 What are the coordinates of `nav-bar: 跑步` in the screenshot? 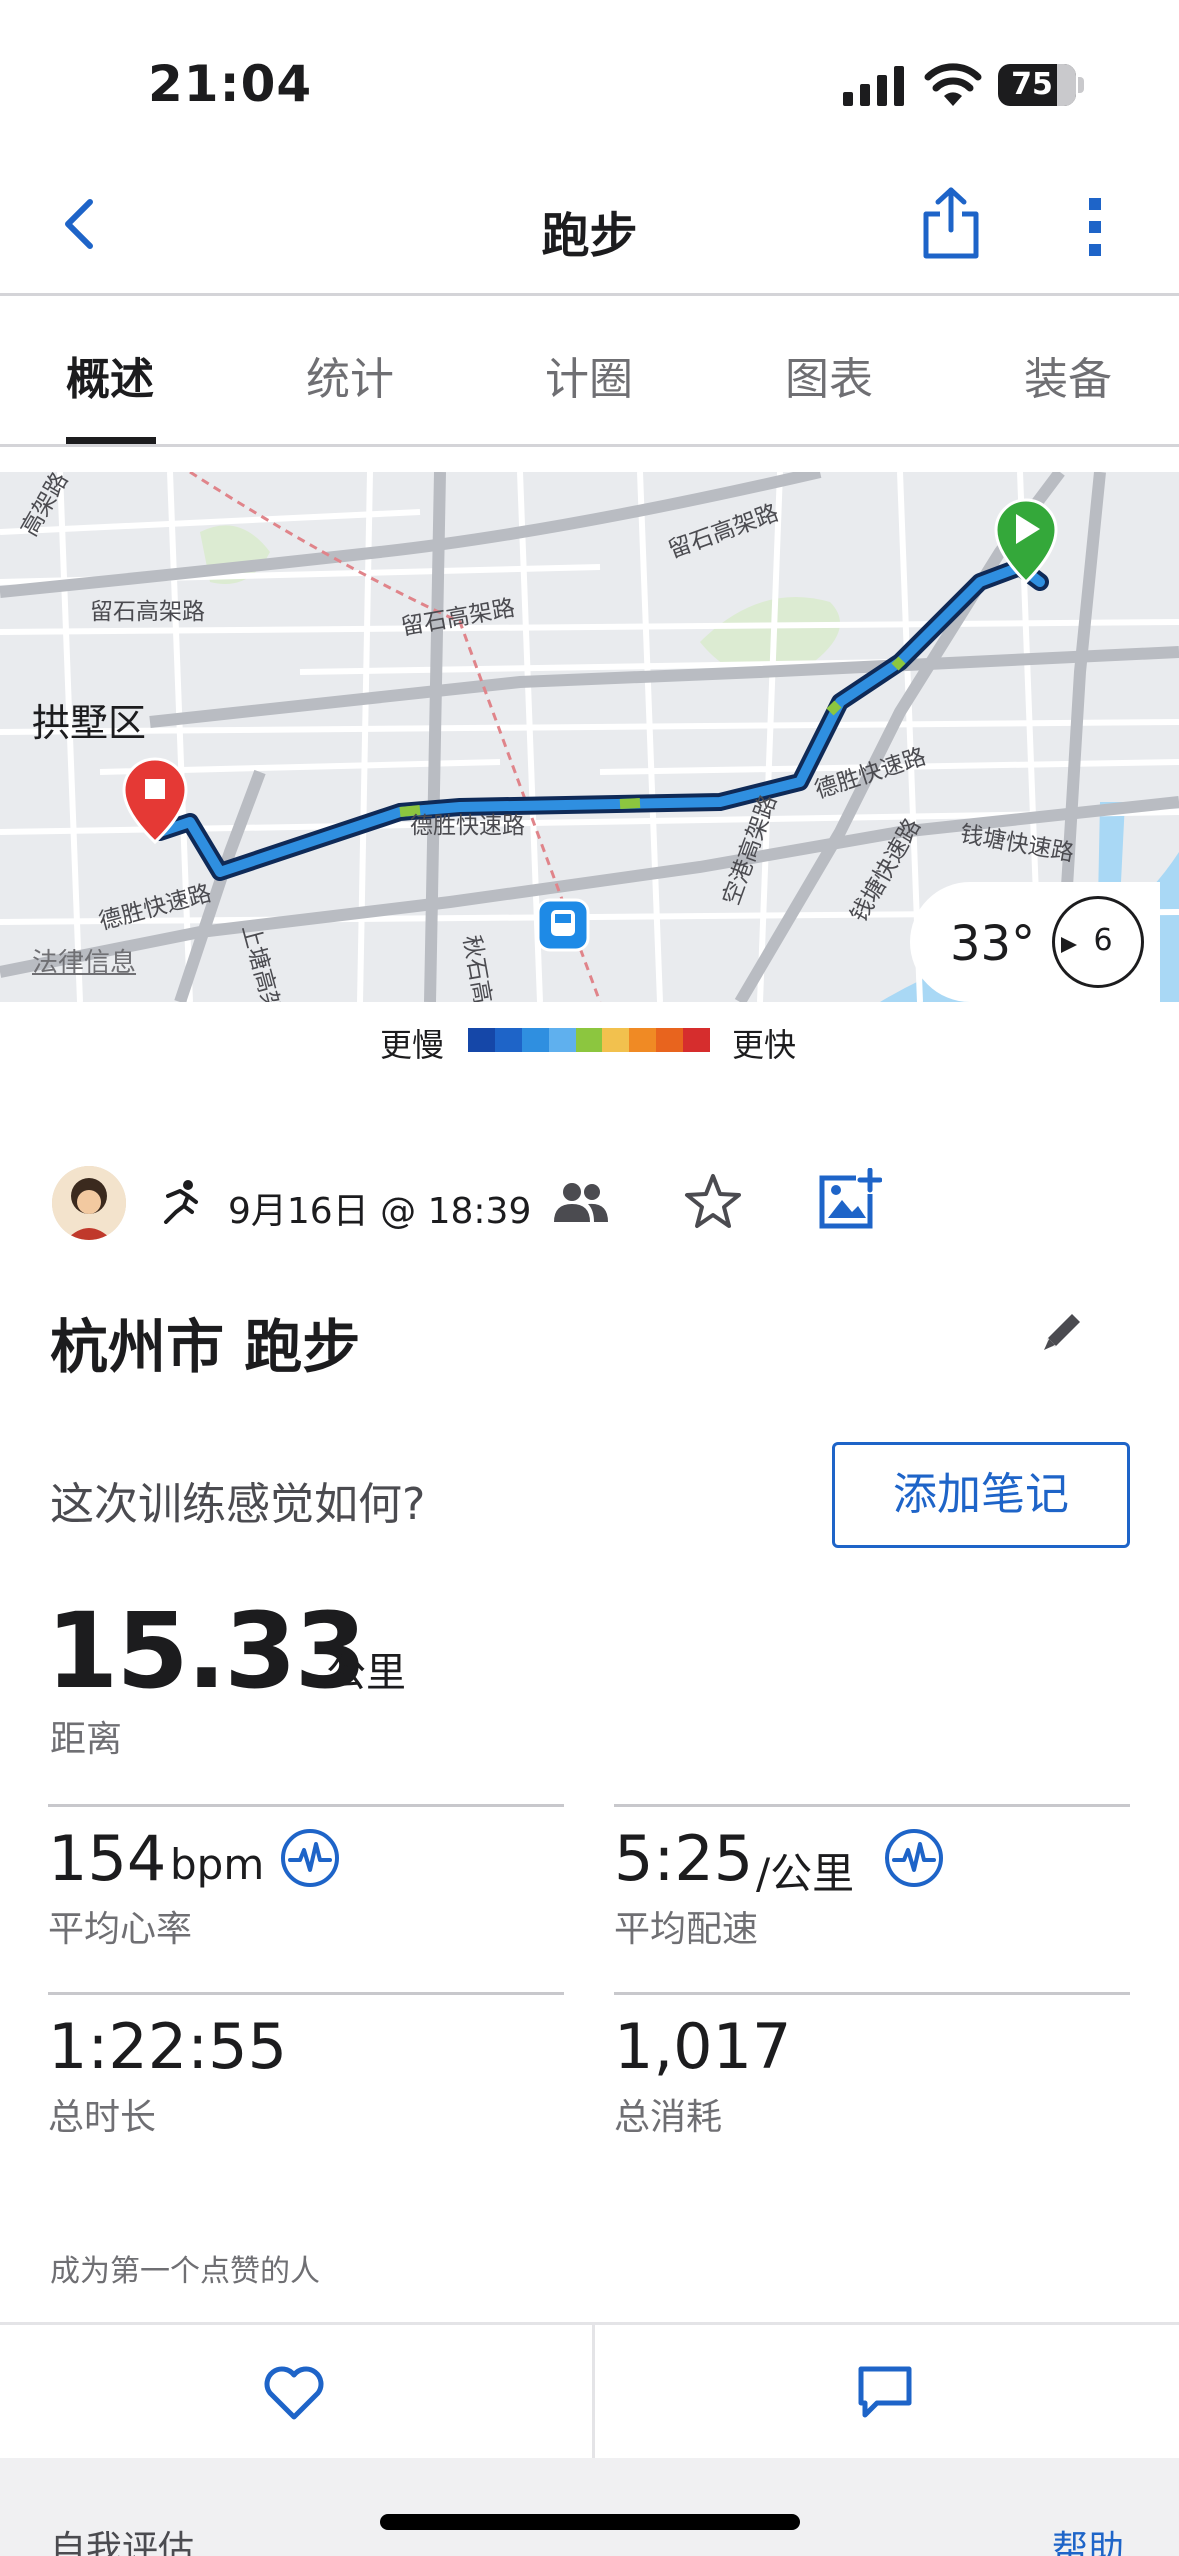 It's located at (589, 223).